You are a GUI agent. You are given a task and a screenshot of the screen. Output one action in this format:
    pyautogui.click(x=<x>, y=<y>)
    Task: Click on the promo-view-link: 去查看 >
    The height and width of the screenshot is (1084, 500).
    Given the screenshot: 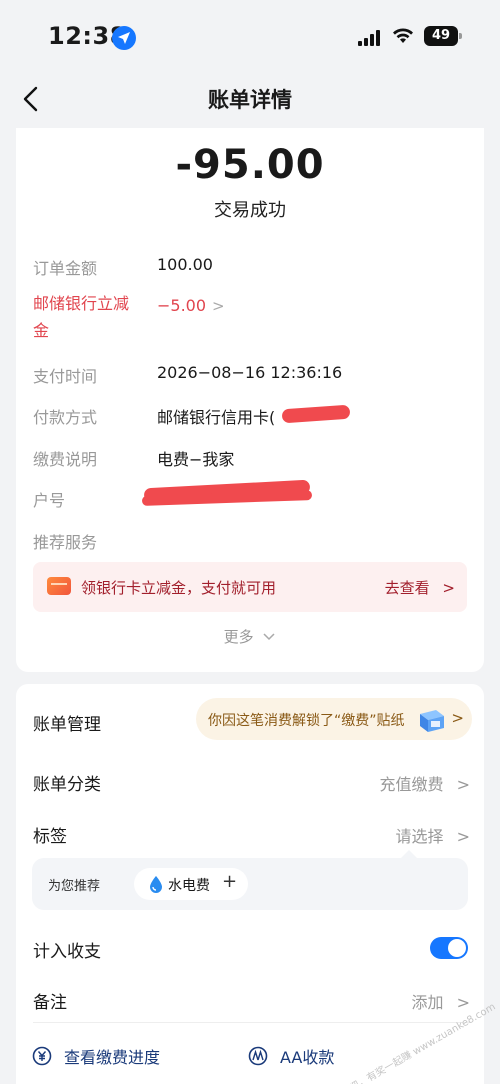 What is the action you would take?
    pyautogui.click(x=420, y=587)
    